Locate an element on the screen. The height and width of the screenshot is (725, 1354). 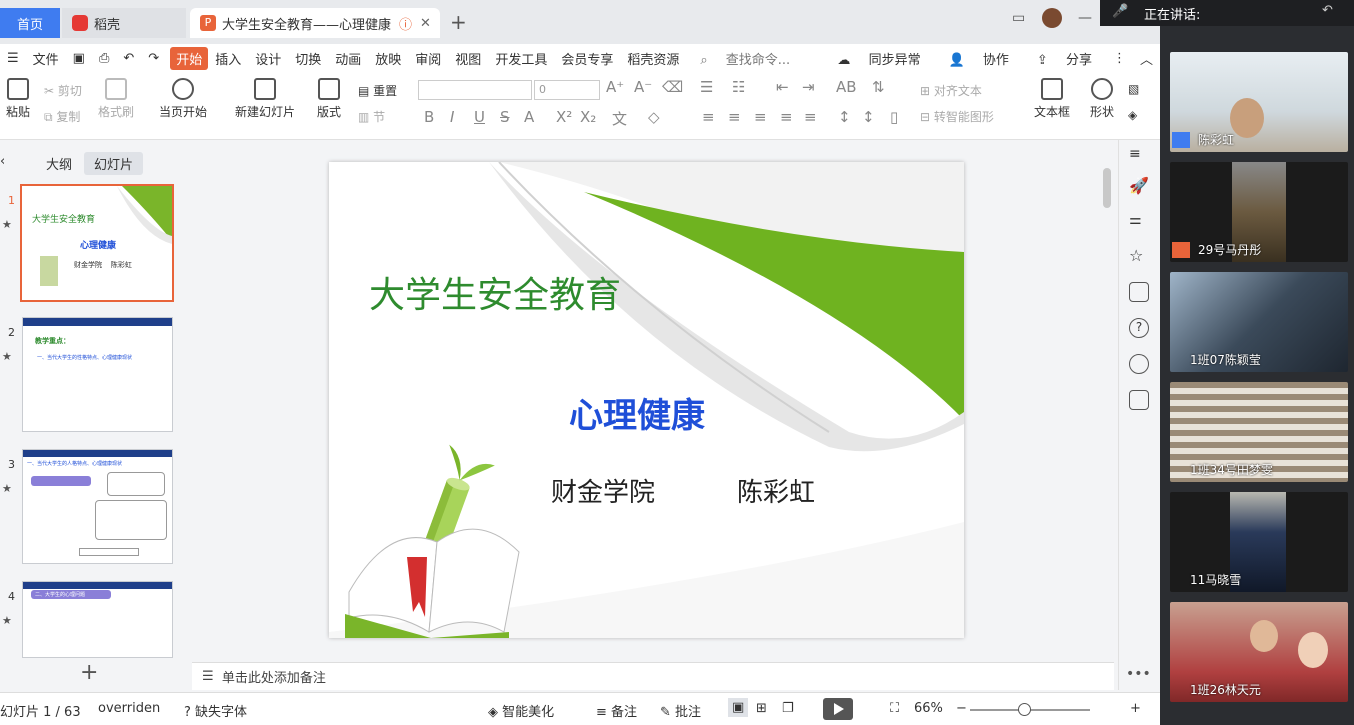
line-spacing-icon: ↕ is located at coordinates (844, 117).